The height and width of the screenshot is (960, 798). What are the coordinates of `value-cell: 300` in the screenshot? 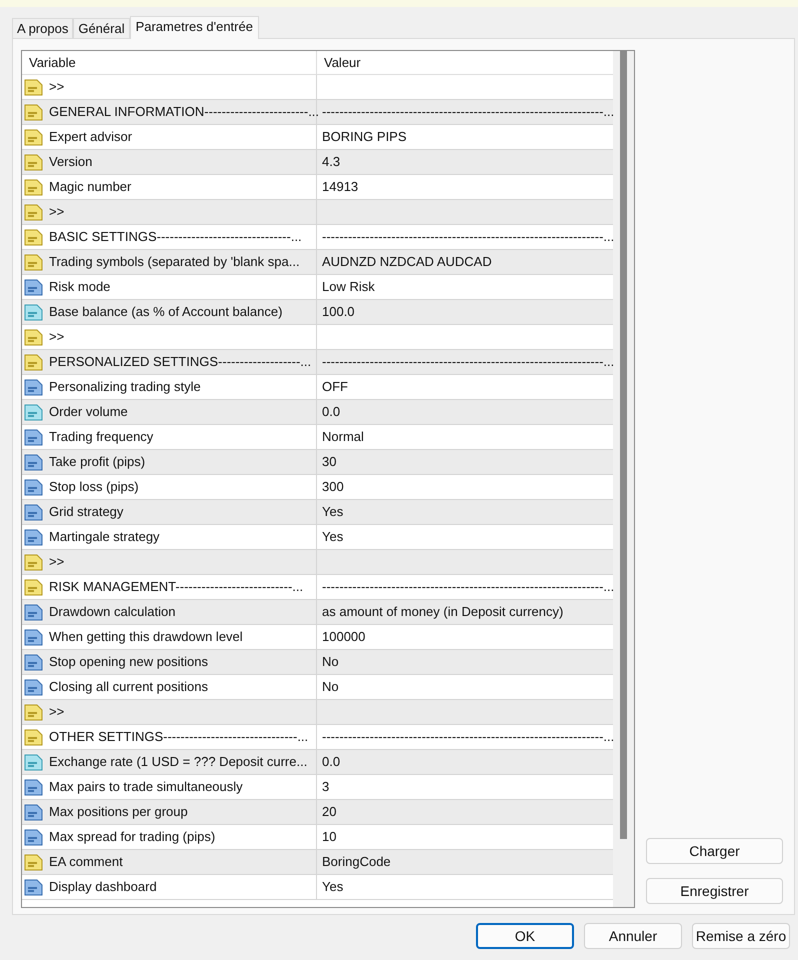 It's located at (333, 487).